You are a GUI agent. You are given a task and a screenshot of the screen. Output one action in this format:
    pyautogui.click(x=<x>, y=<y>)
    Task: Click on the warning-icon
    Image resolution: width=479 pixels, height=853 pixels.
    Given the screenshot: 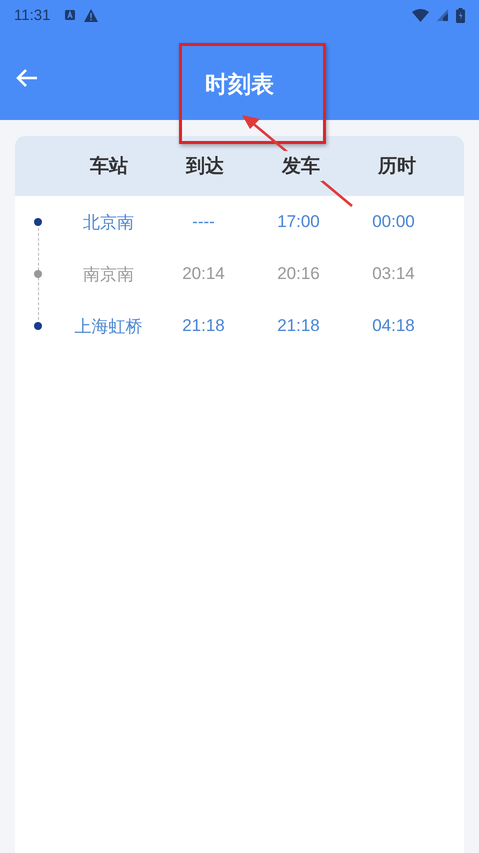 What is the action you would take?
    pyautogui.click(x=91, y=15)
    